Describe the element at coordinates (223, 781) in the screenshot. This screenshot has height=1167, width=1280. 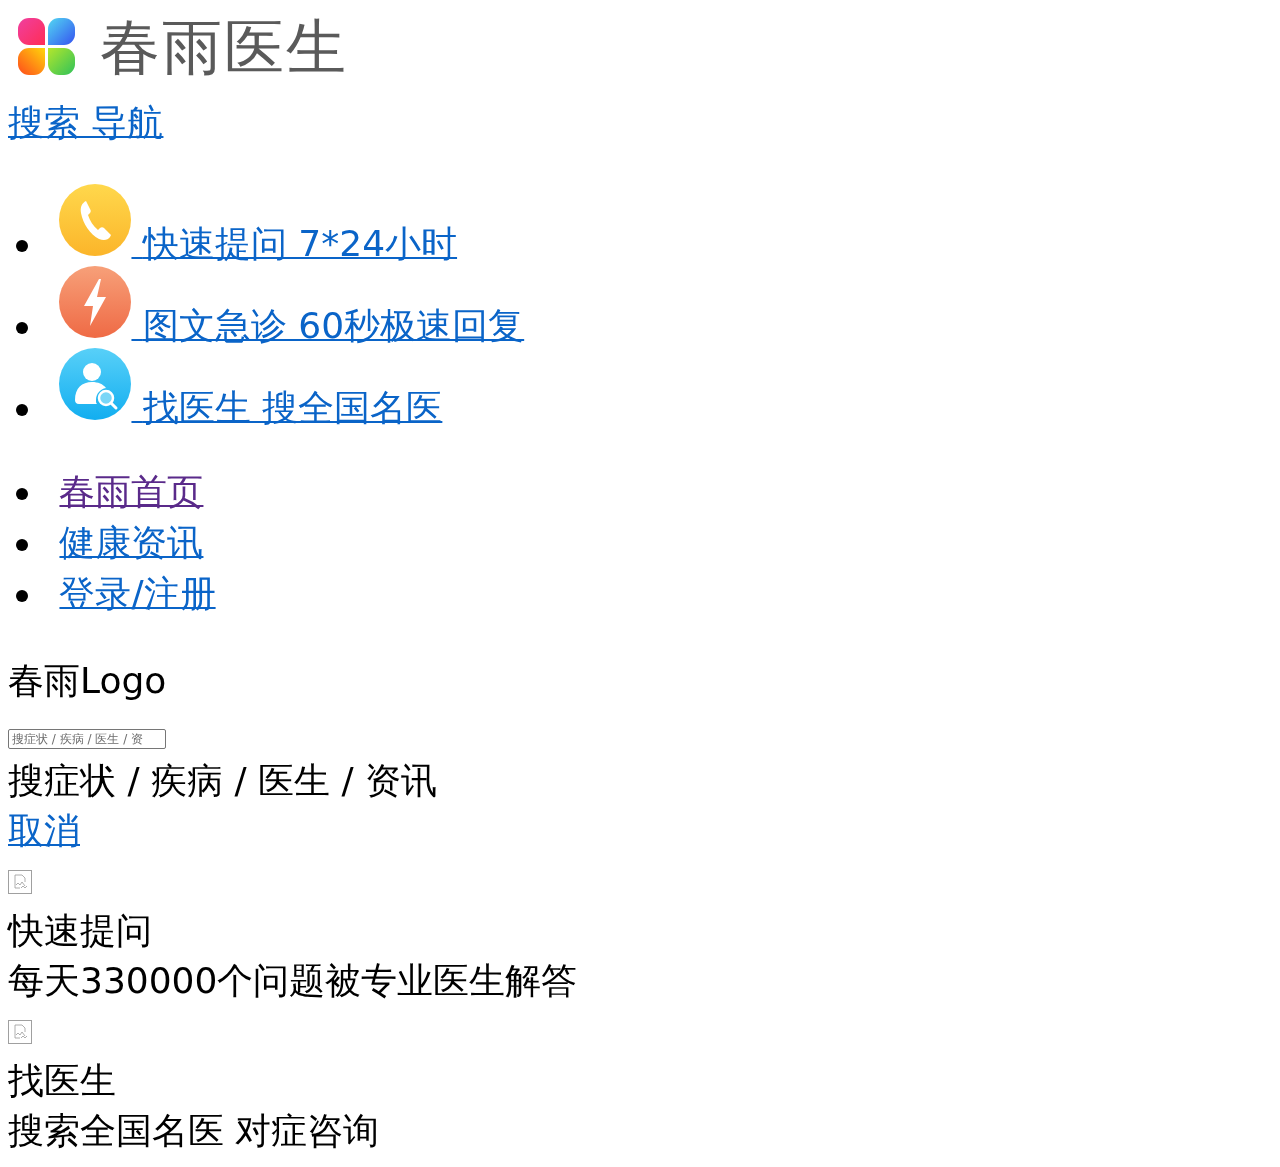
I see `search-prompt: 搜症状 / 疾病 / 医生 / 资讯` at that location.